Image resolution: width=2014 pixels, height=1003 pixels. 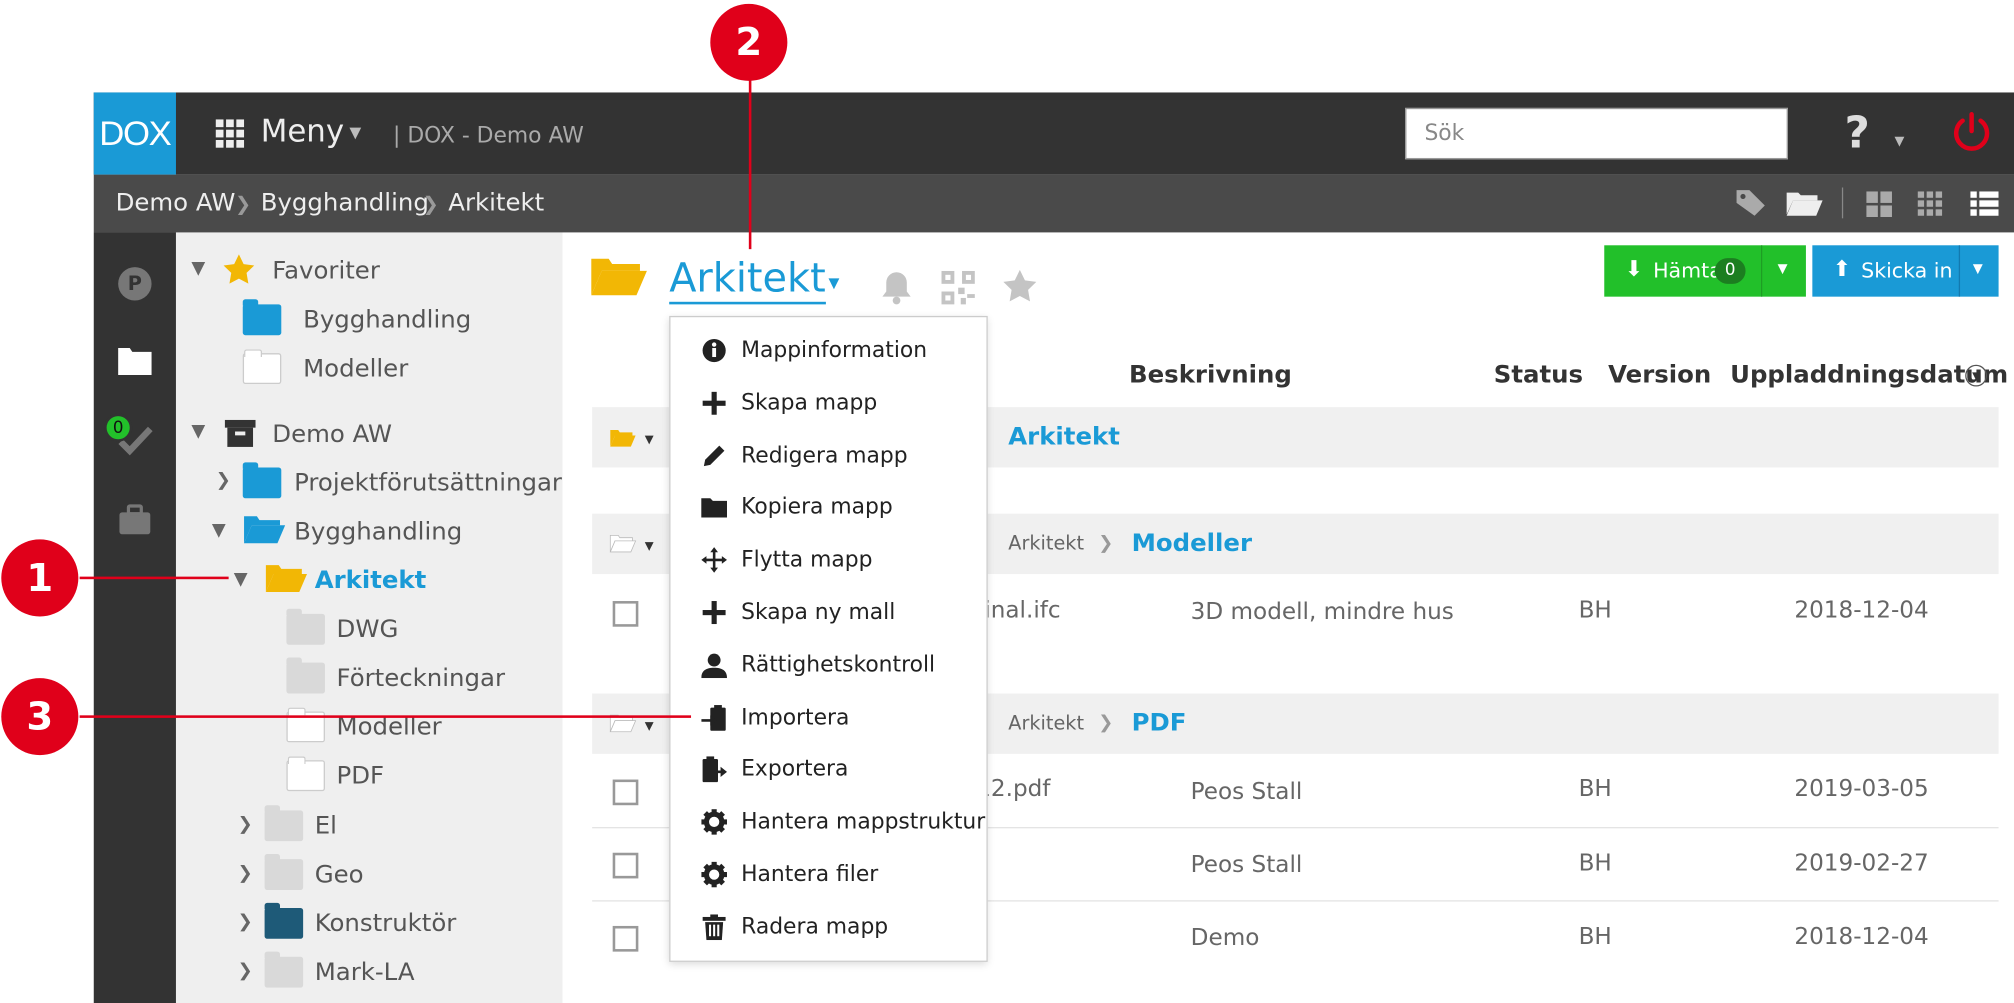 What do you see at coordinates (365, 972) in the screenshot?
I see `tree-item: Mark-LA` at bounding box center [365, 972].